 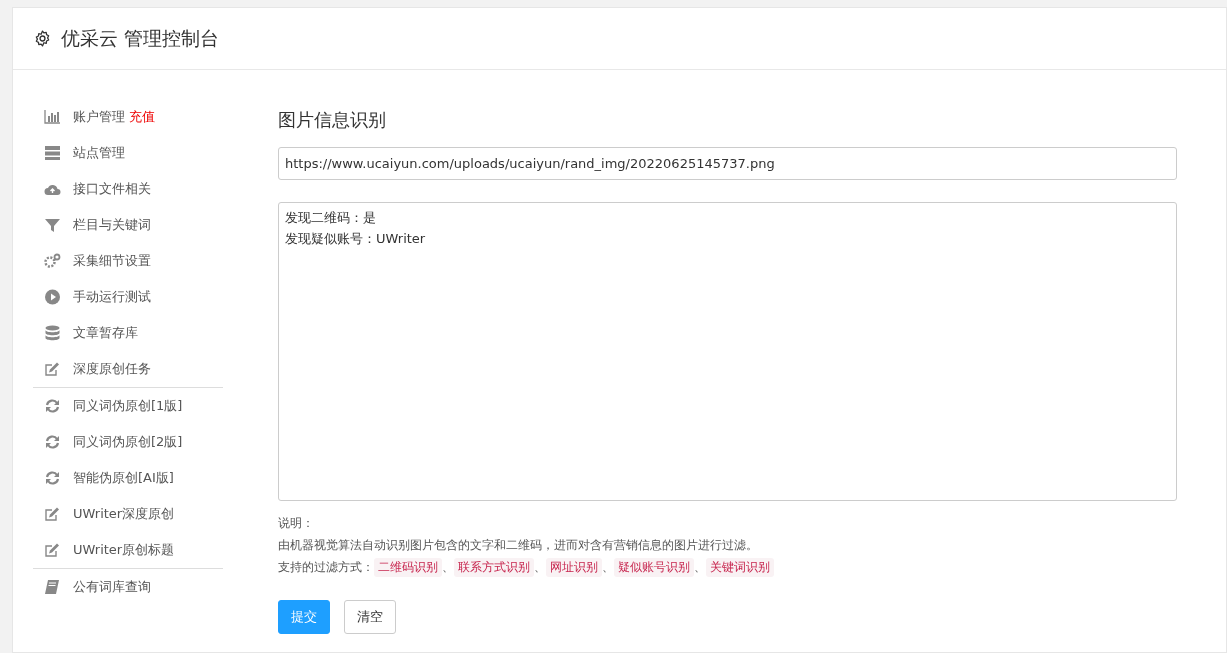 What do you see at coordinates (128, 442) in the screenshot?
I see `sidebar-item: 同义词伪原创[2版]` at bounding box center [128, 442].